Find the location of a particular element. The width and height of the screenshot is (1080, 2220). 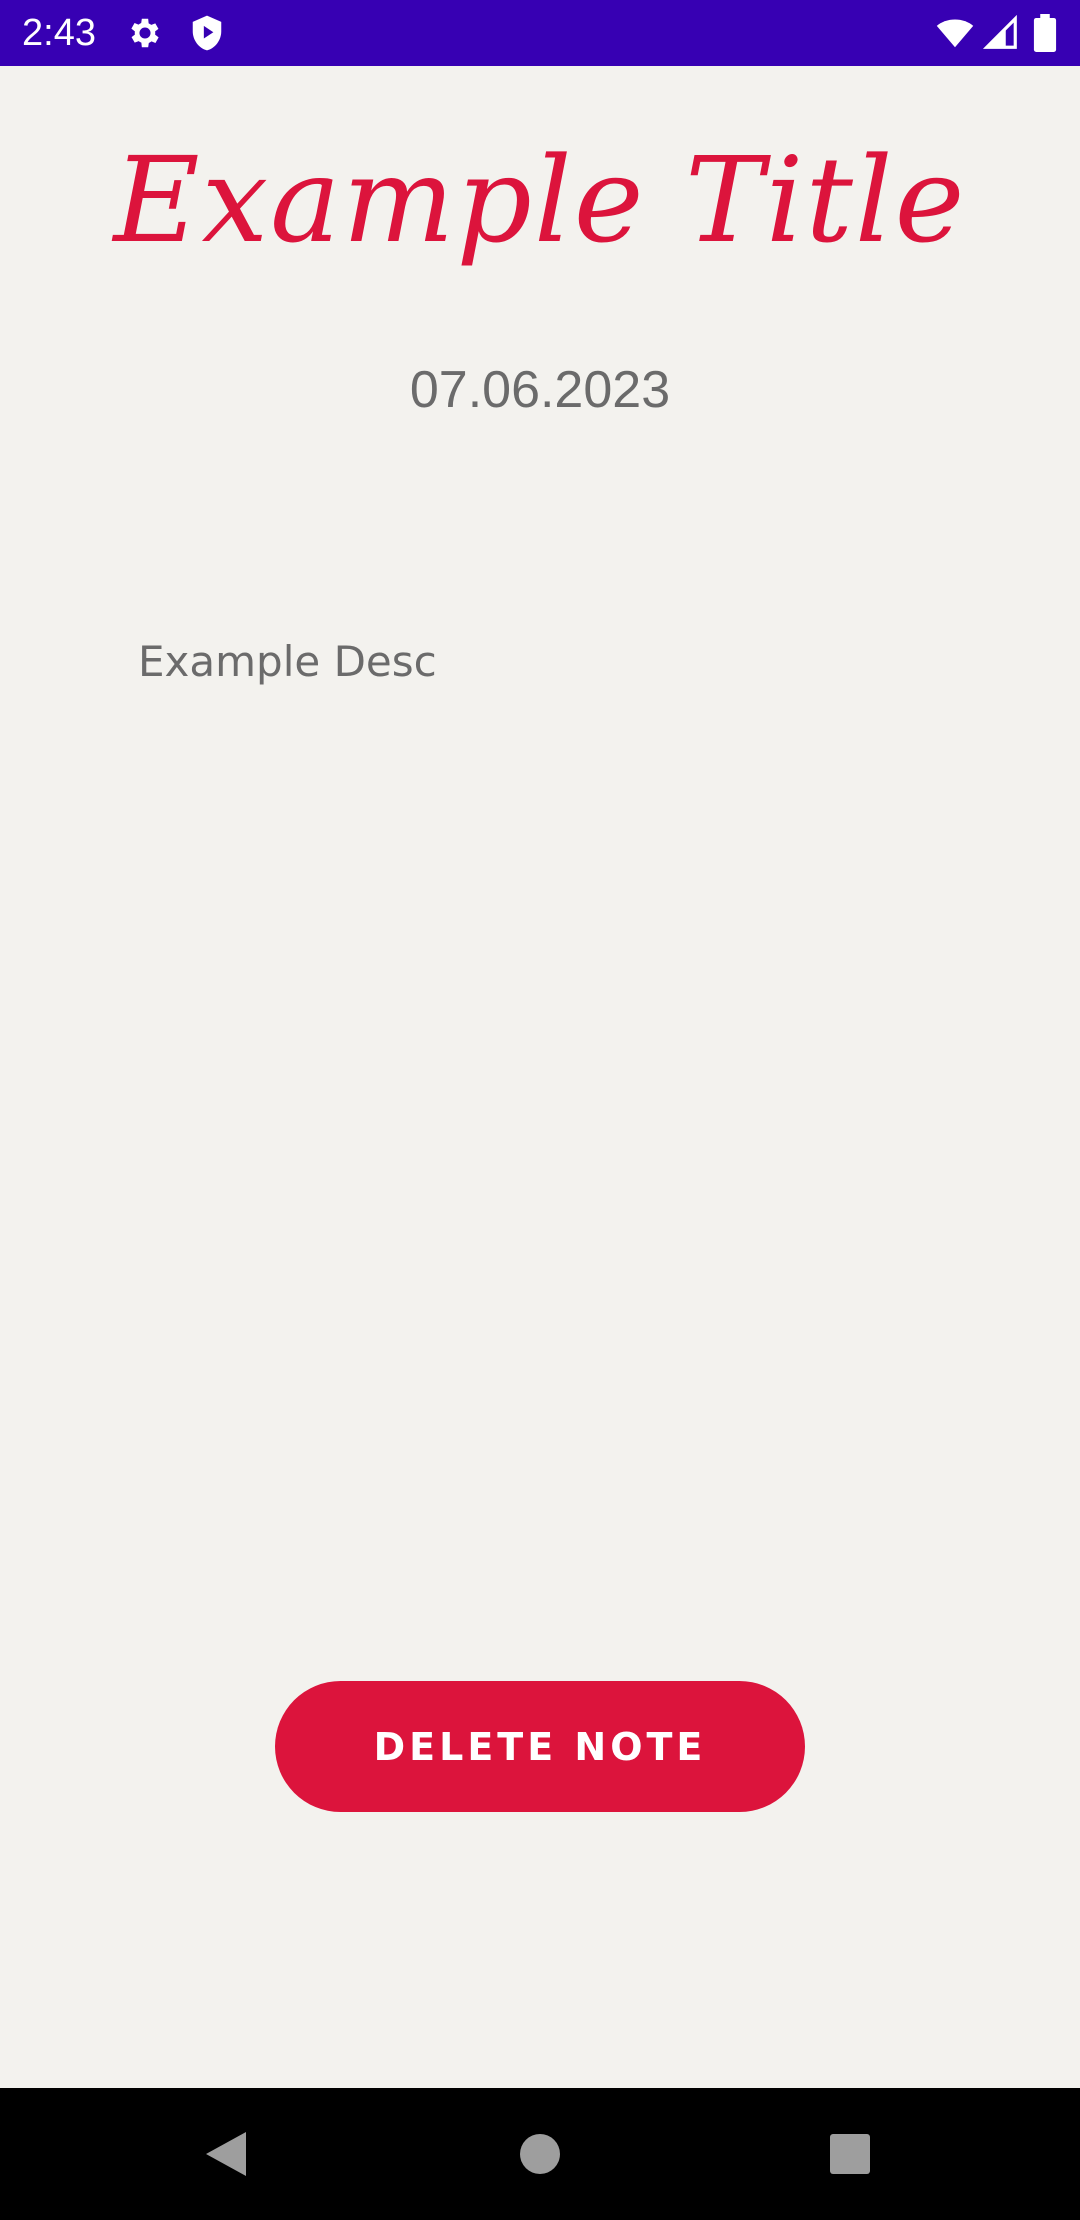

home-button is located at coordinates (540, 2154).